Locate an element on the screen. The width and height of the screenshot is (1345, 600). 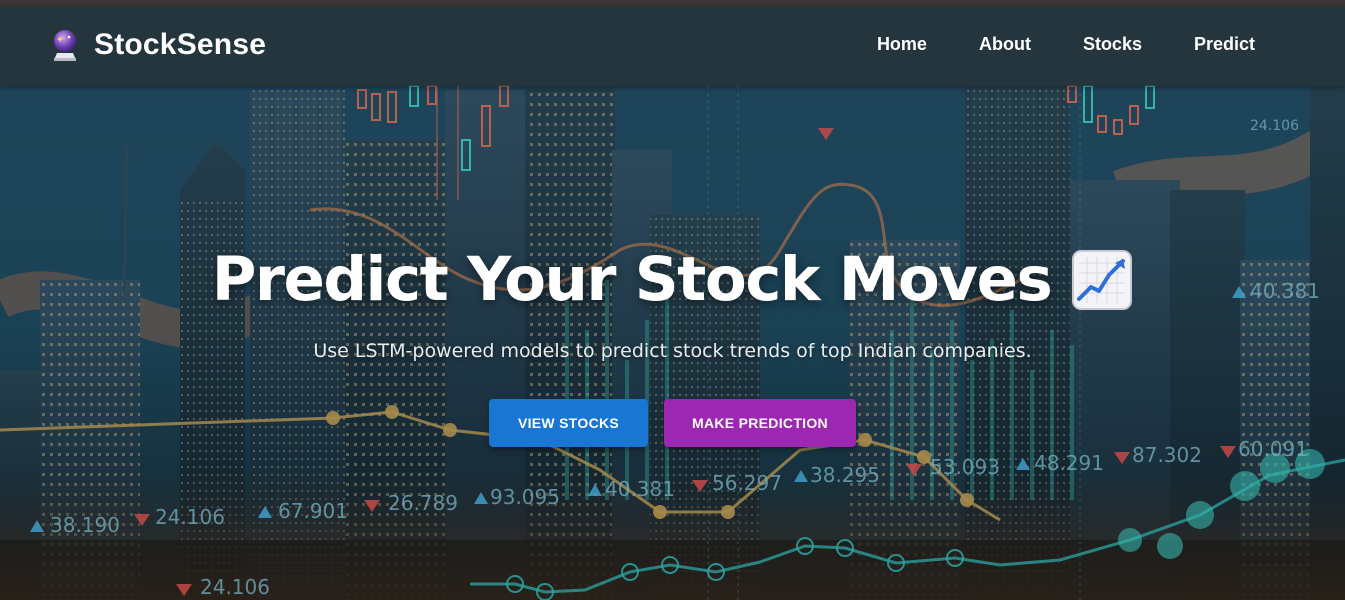
make-prediction-button: MAKE PREDICTION is located at coordinates (760, 423).